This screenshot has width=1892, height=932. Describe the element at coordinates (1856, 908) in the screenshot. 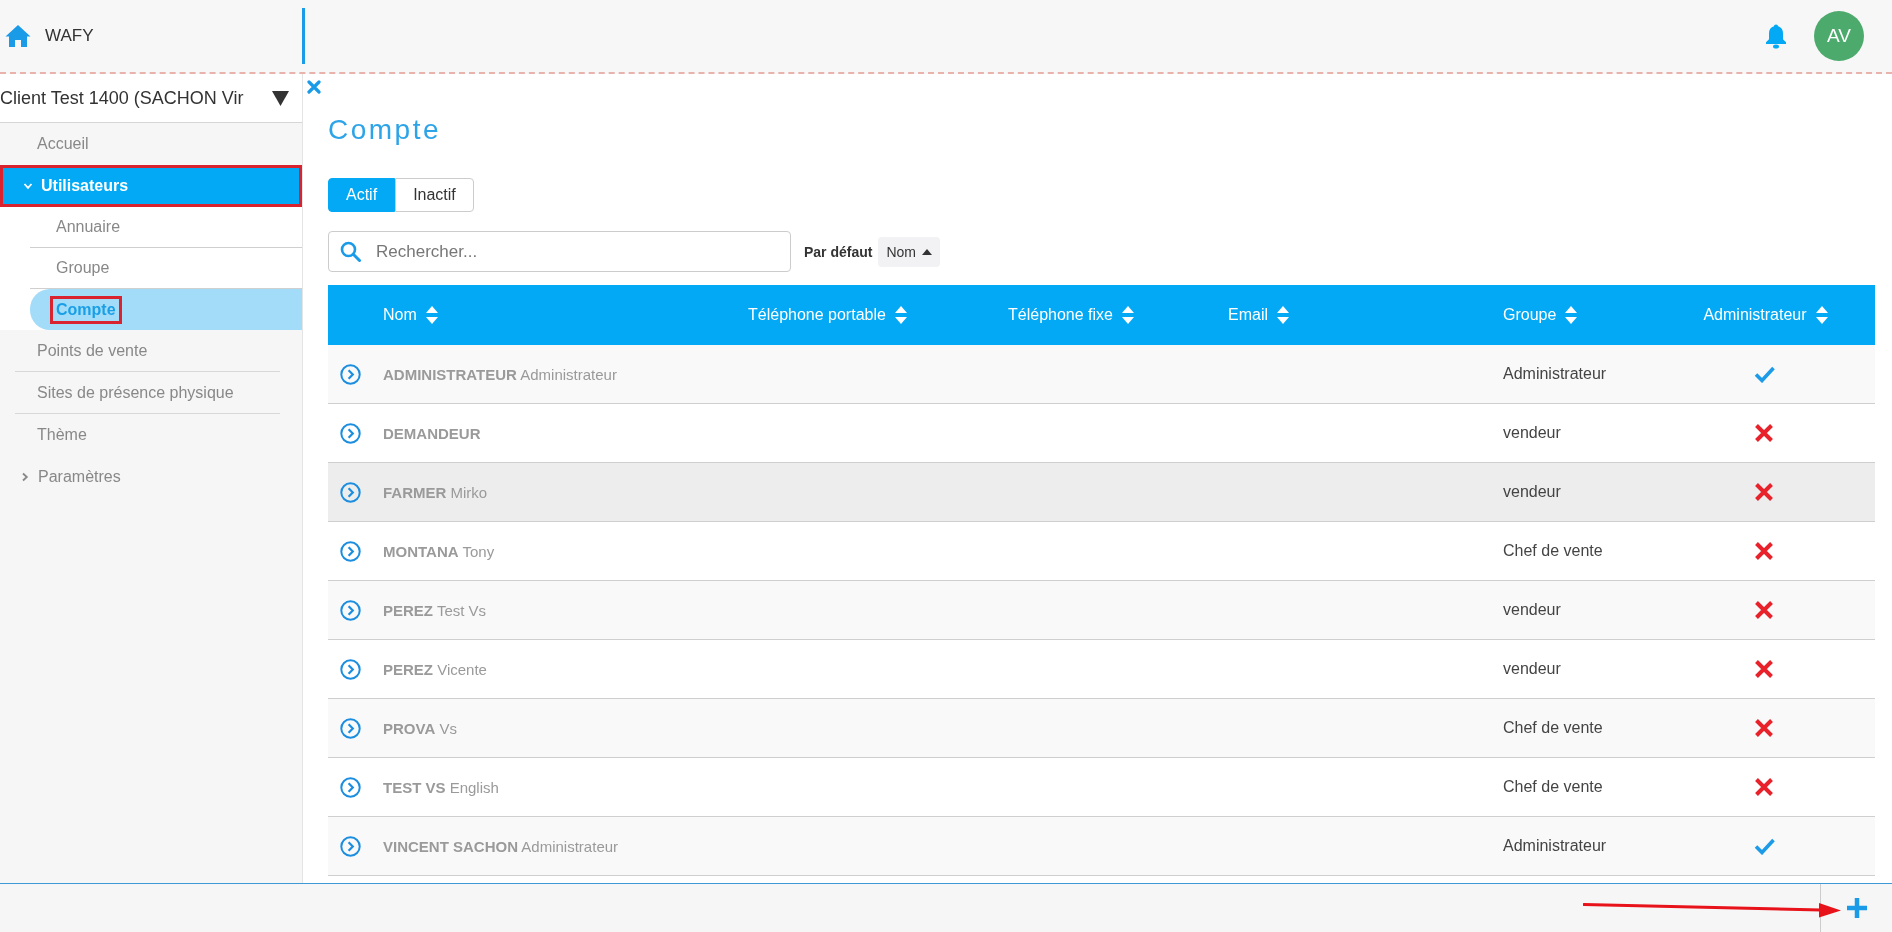

I see `plus-icon` at that location.